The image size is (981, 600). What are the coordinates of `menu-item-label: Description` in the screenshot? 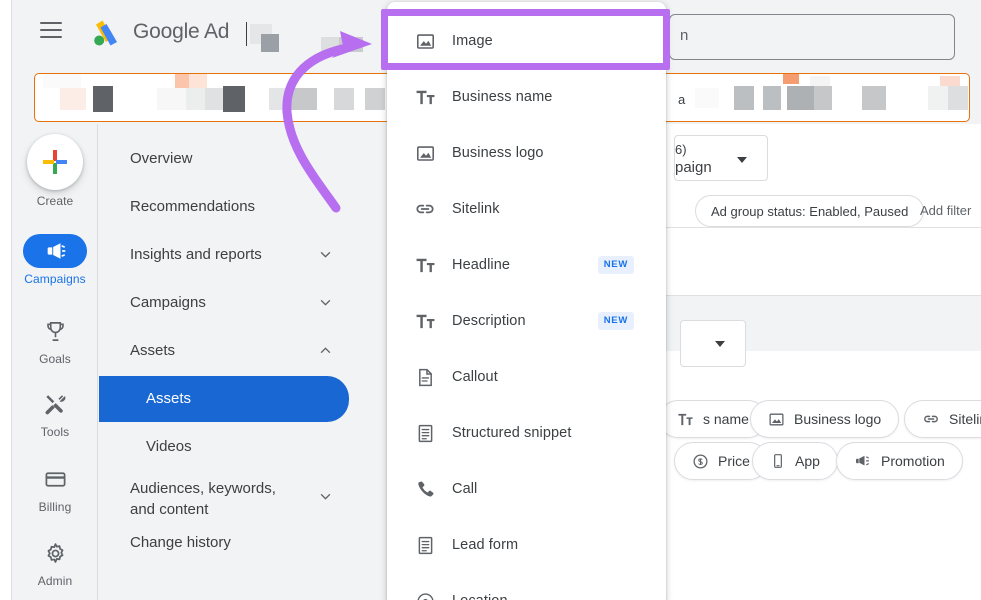 It's located at (489, 321).